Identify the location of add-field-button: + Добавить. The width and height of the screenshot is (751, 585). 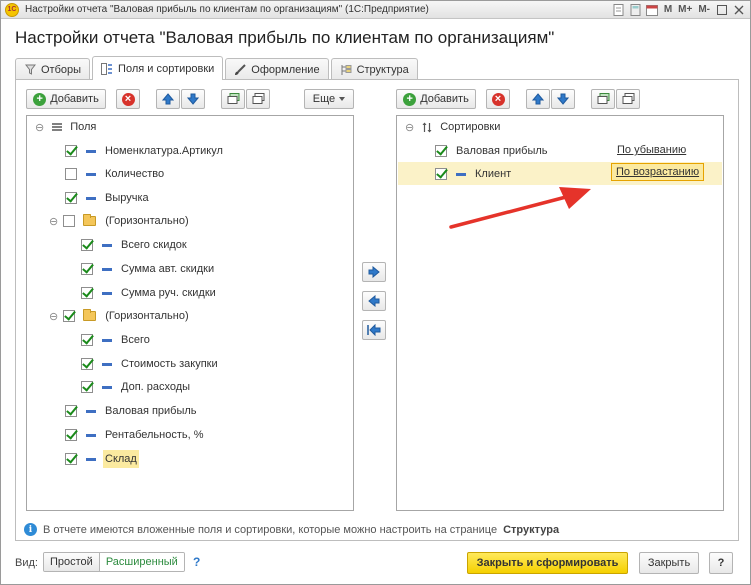
(66, 99).